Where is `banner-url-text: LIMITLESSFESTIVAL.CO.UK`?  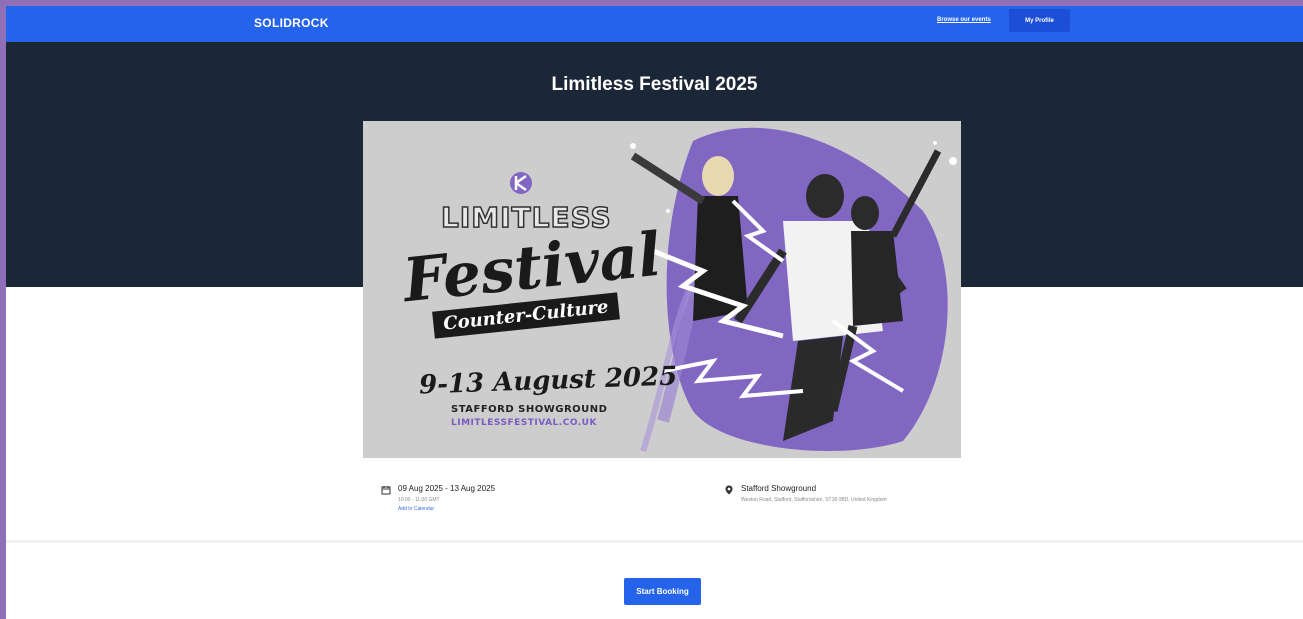
banner-url-text: LIMITLESSFESTIVAL.CO.UK is located at coordinates (524, 423).